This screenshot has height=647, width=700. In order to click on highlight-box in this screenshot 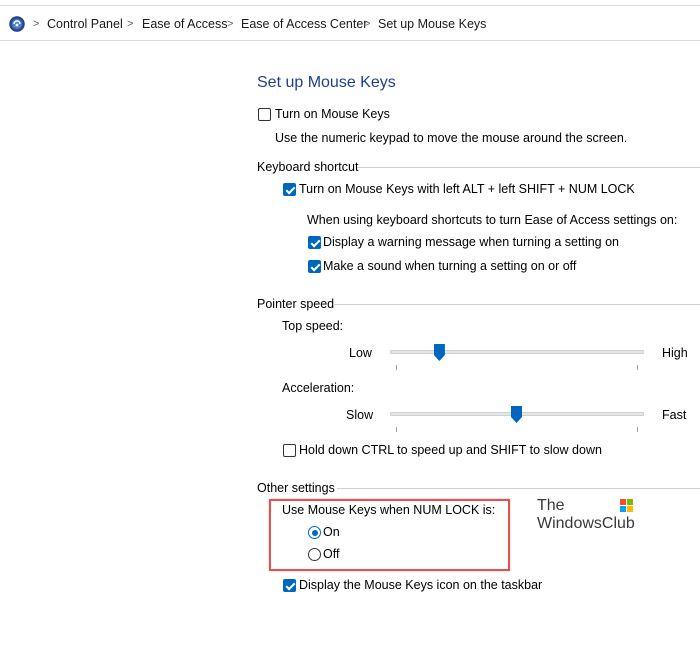, I will do `click(389, 535)`.